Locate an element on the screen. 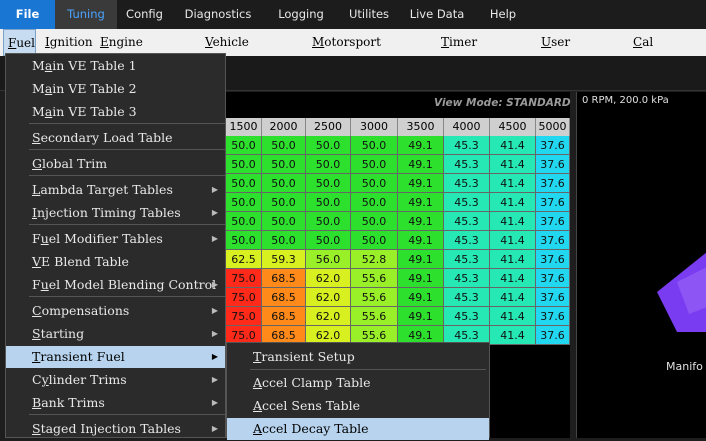  fuel-menu-item-fuel-modifier-tables: Fuel Modifier Tables ▶ is located at coordinates (115, 239).